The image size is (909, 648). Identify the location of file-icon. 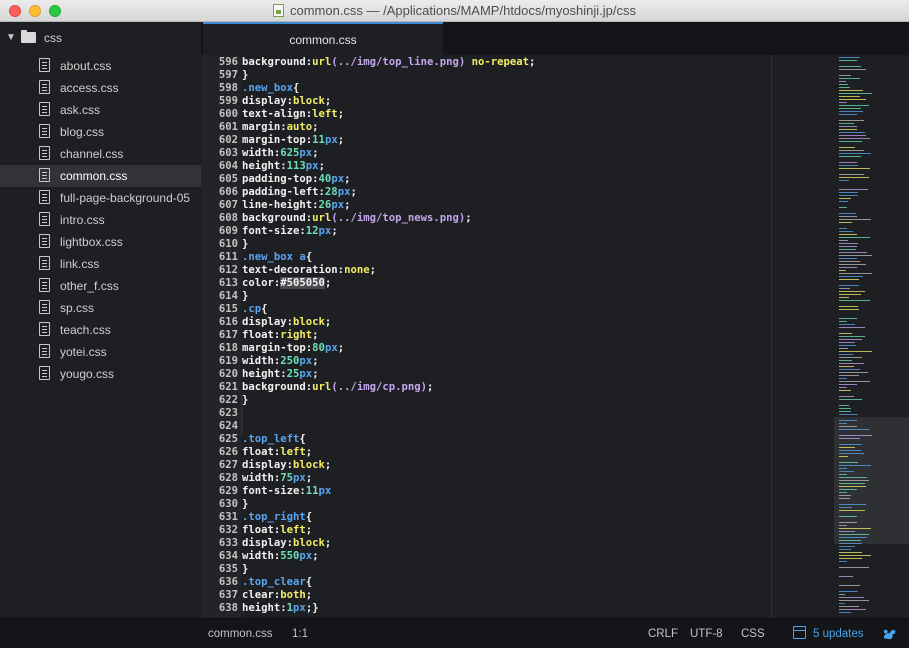
(44, 65).